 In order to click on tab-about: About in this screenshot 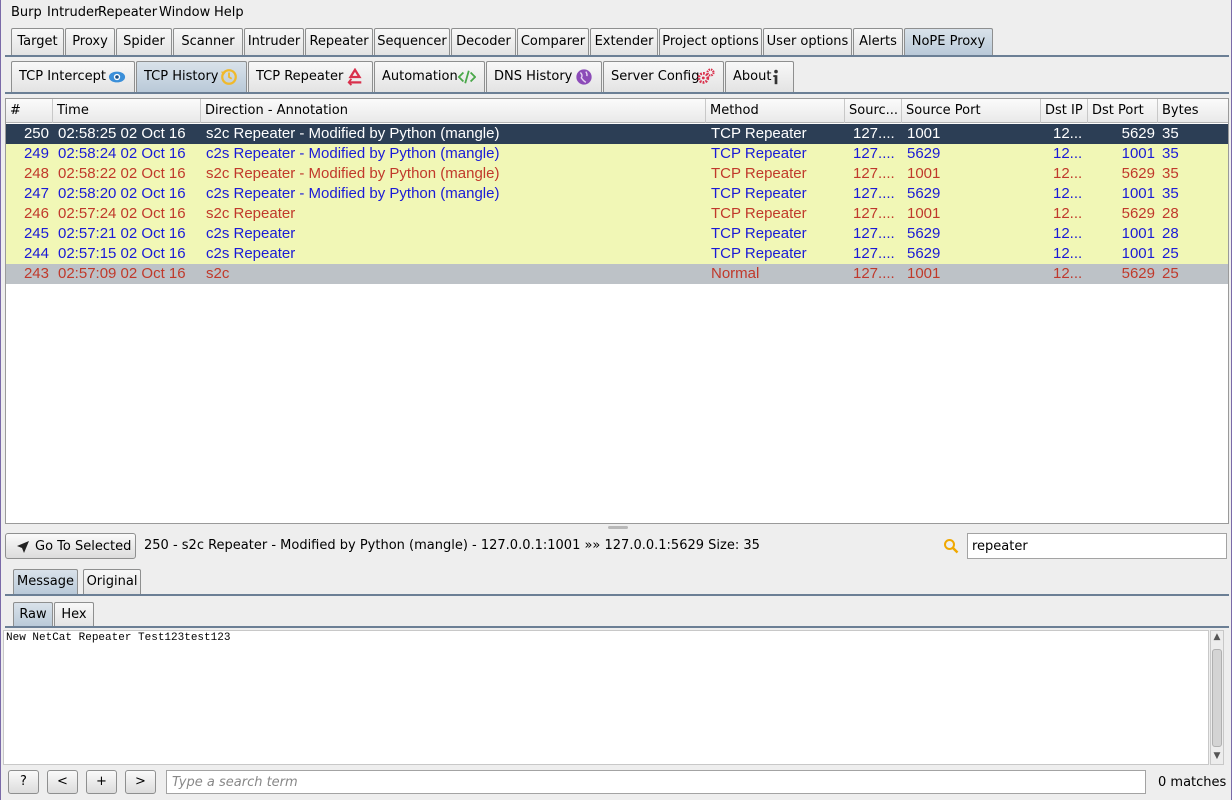, I will do `click(759, 76)`.